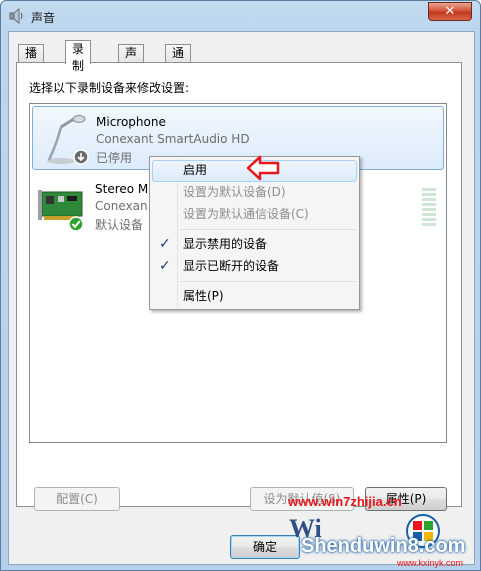 This screenshot has width=481, height=571. What do you see at coordinates (225, 244) in the screenshot?
I see `menu-item-label: 显示禁用的设备` at bounding box center [225, 244].